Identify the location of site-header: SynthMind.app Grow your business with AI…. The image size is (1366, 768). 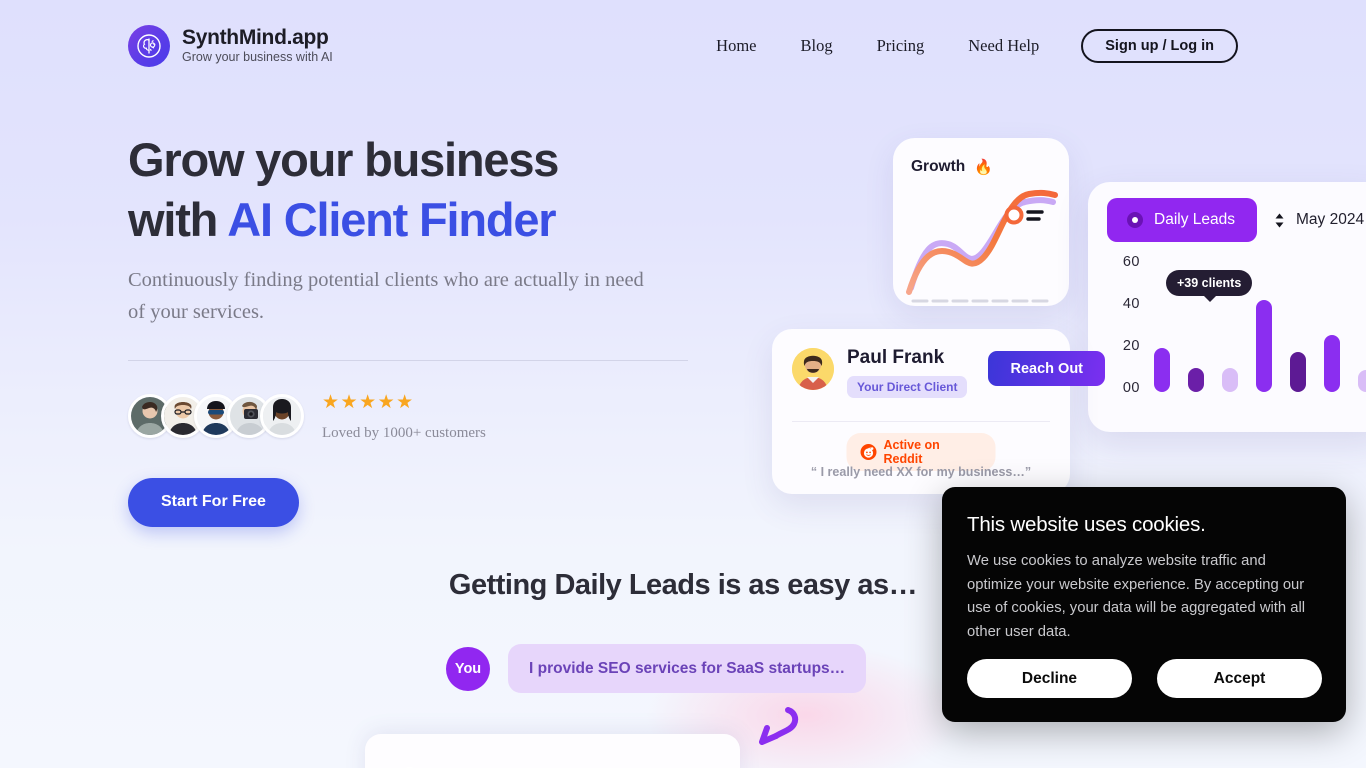
(683, 45).